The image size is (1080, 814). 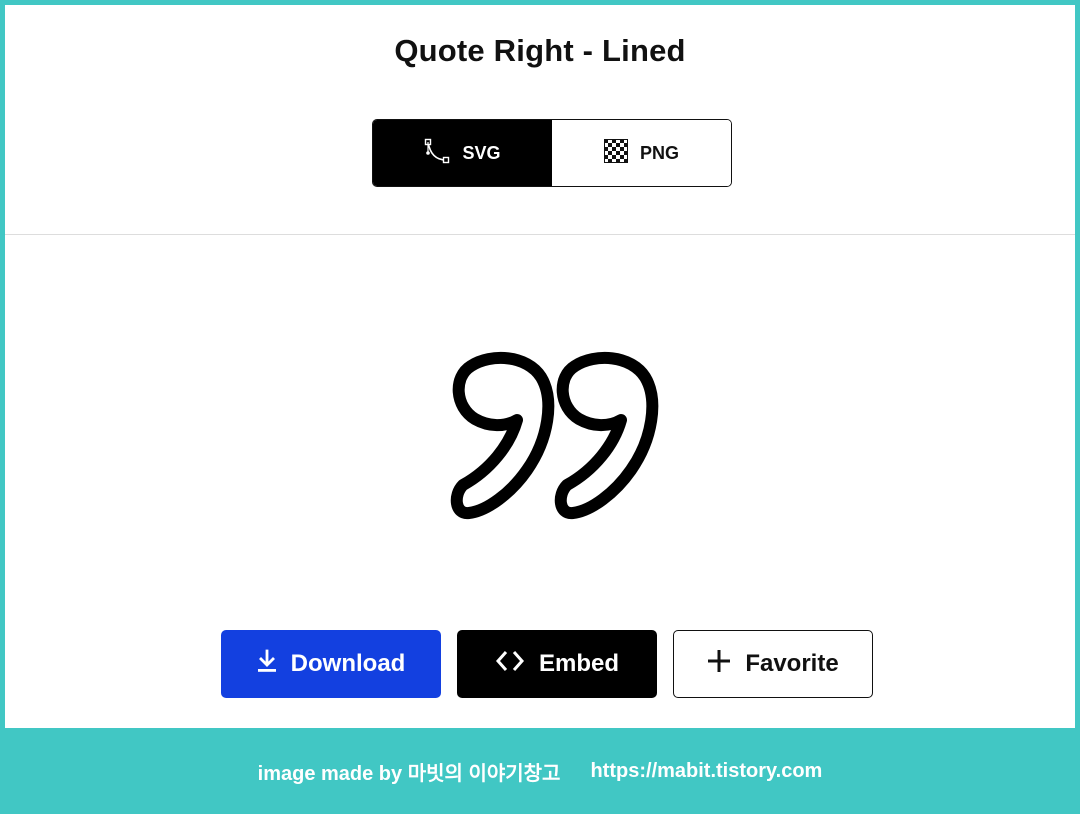 I want to click on png-format-label: PNG, so click(x=659, y=152).